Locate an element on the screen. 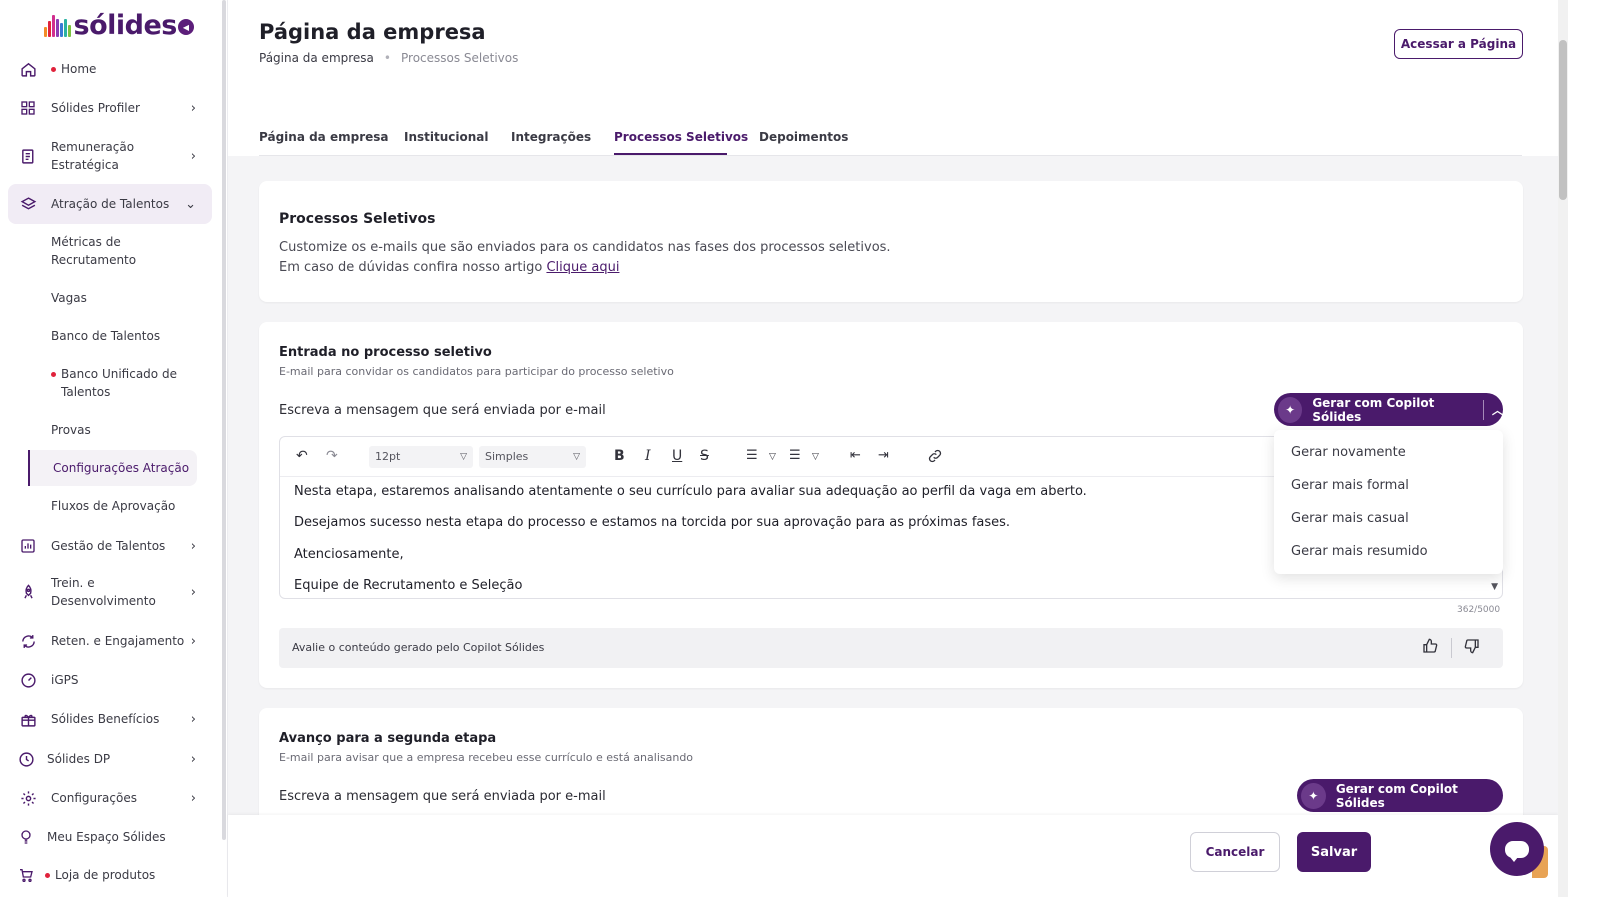  sidebar-subitem-metricas: Métricas de Recrutamento is located at coordinates (126, 251).